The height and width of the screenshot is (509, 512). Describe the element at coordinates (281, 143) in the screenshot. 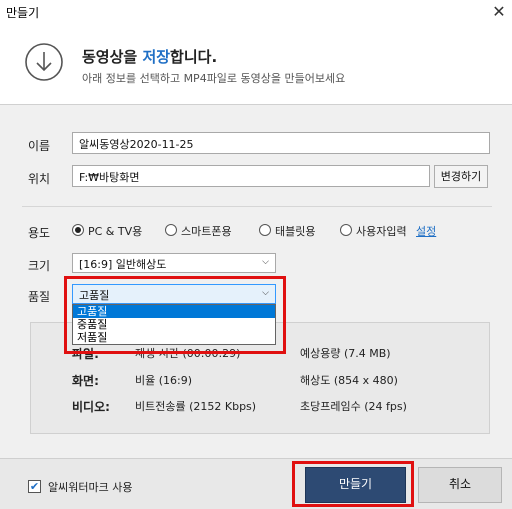

I see `name-input: 알씨동영상2020-11-25` at that location.